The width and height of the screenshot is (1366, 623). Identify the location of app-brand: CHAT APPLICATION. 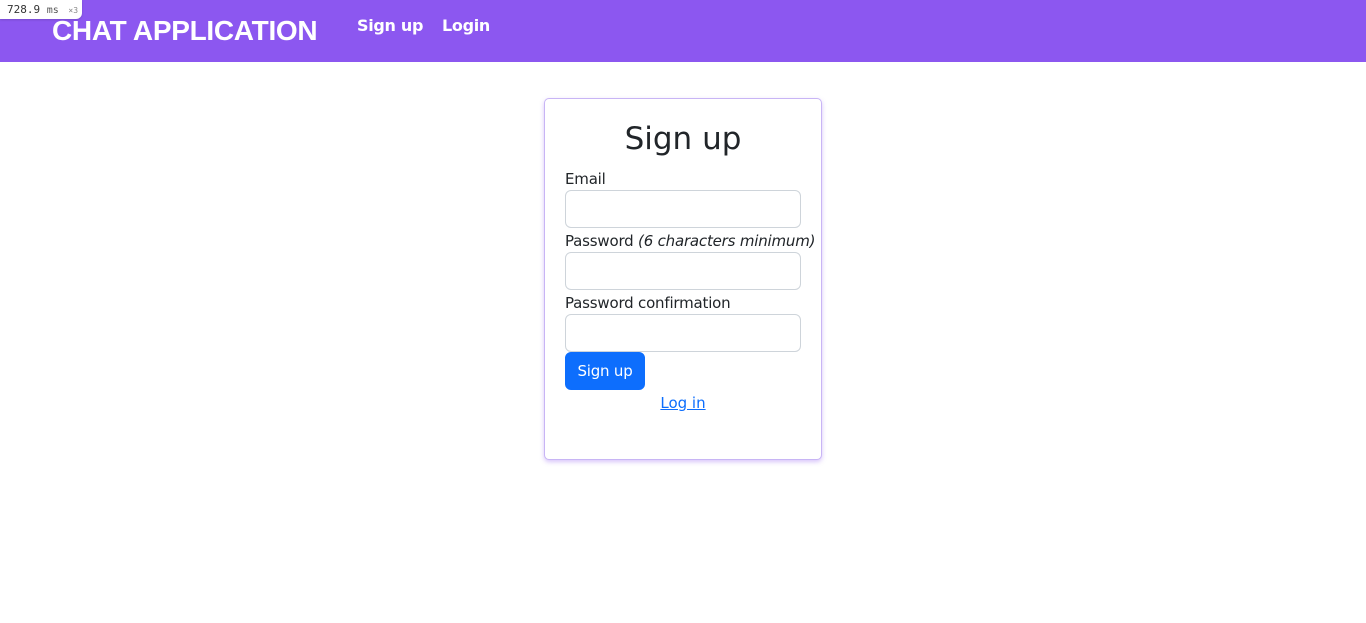
(186, 31).